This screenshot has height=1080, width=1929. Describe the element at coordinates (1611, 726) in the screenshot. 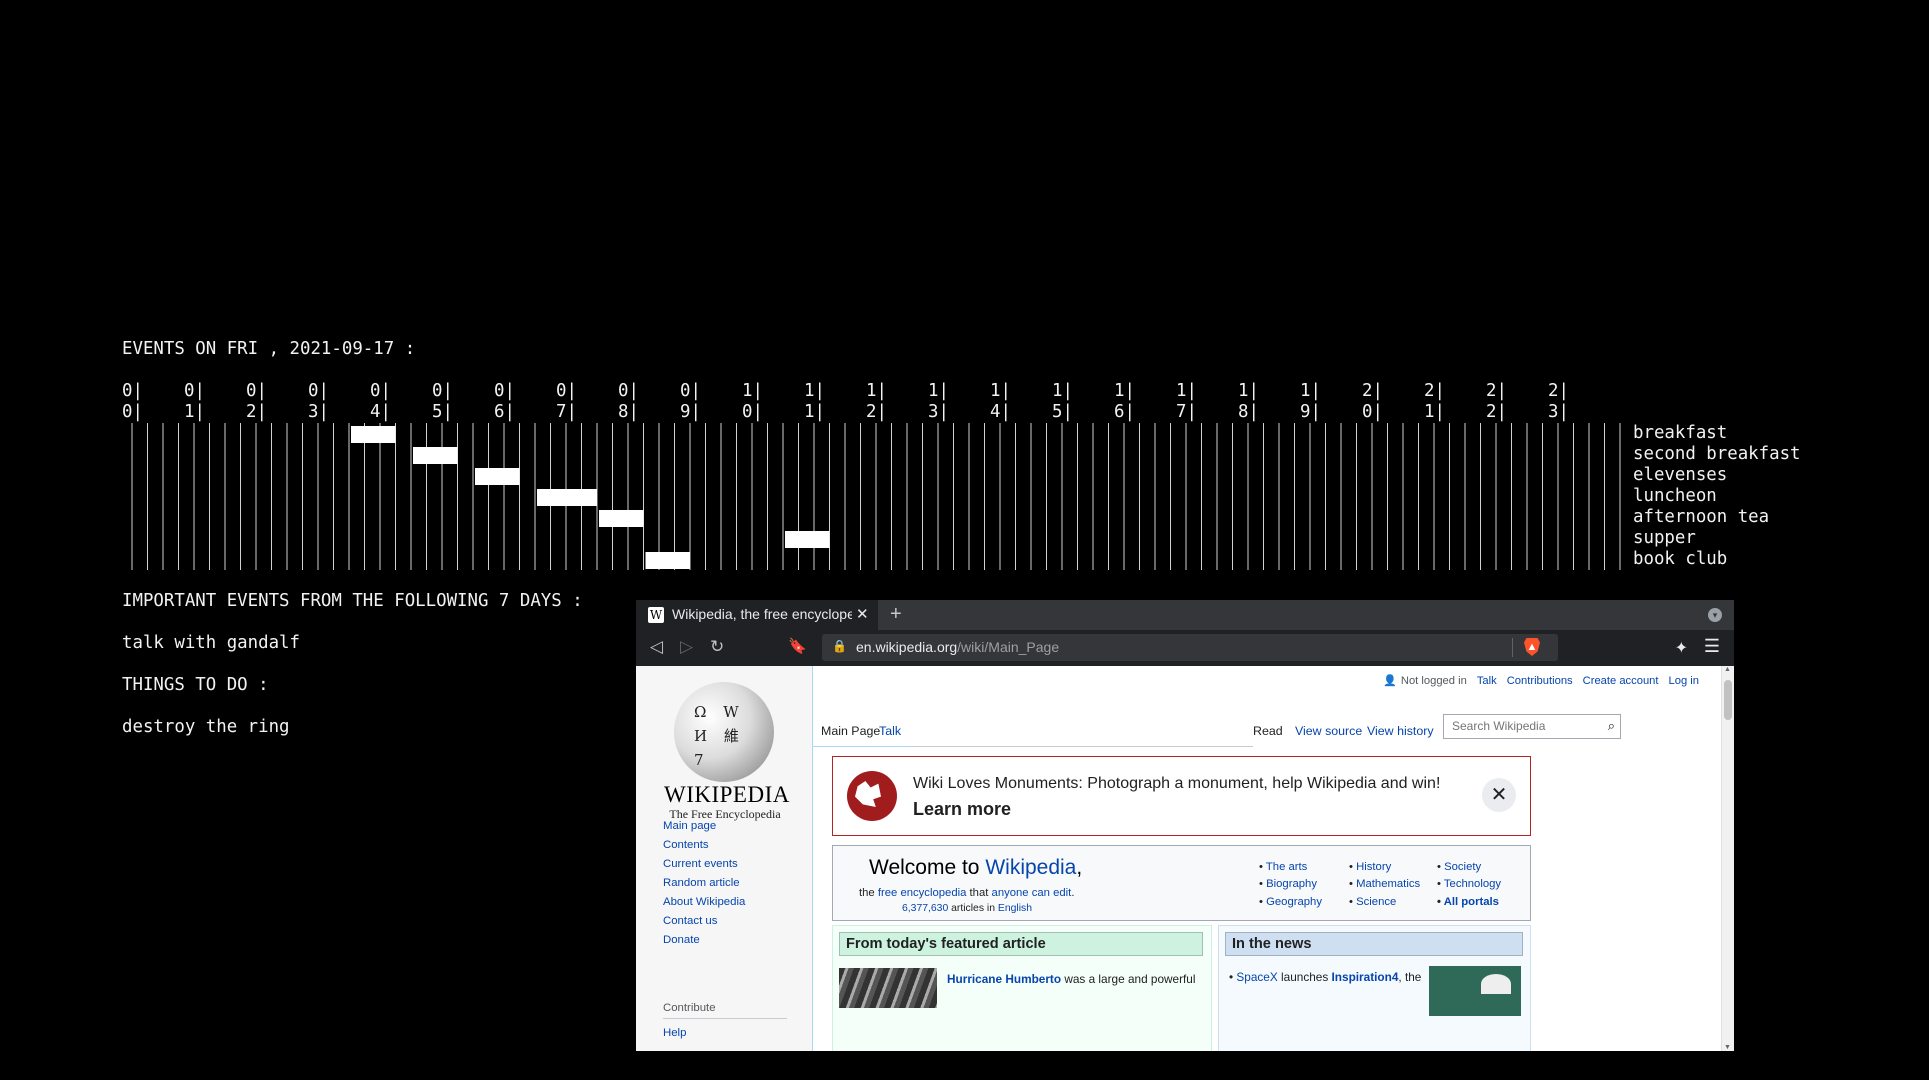

I see `search-icon: ⌕` at that location.